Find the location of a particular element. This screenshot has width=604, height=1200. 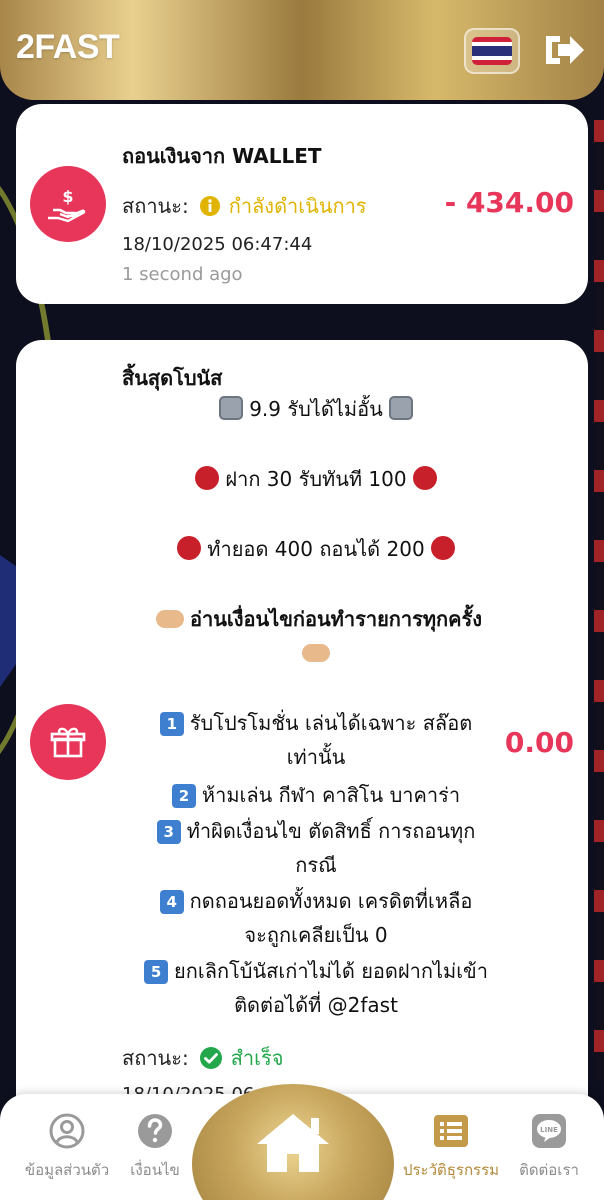

thailand-flag-icon is located at coordinates (492, 51).